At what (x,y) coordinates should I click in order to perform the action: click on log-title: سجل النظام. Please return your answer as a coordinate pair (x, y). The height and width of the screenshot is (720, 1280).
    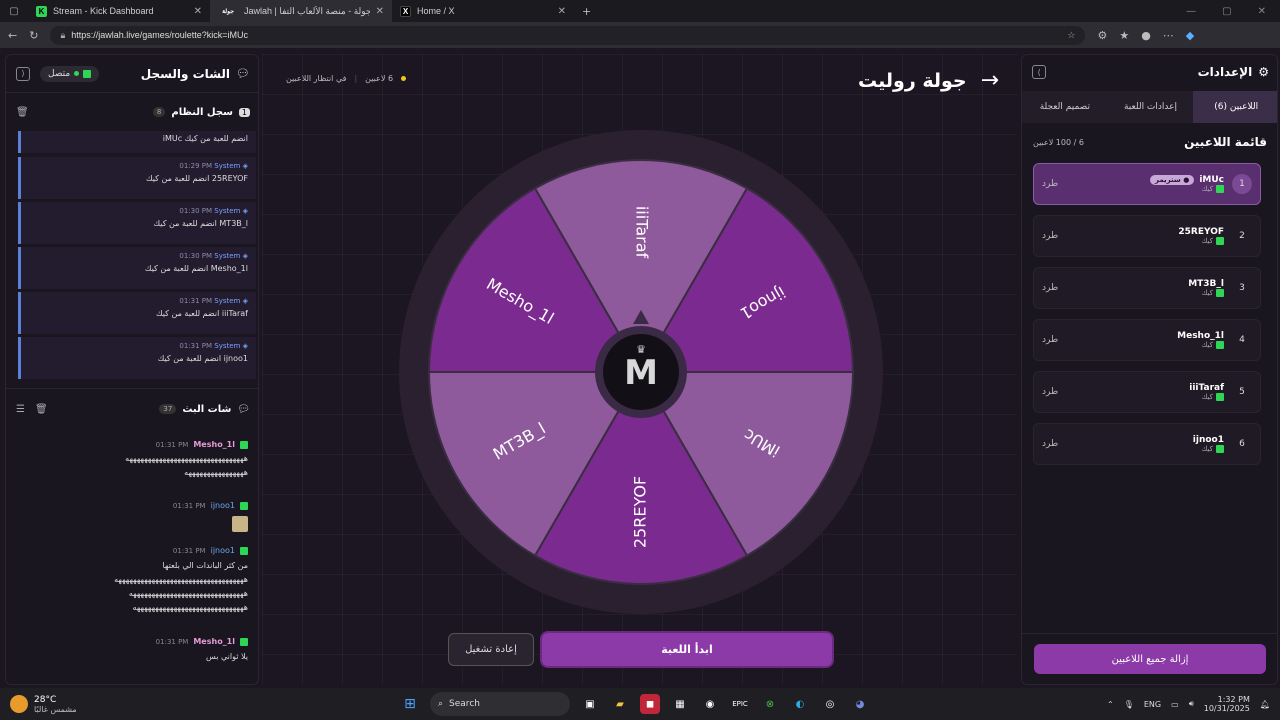
    Looking at the image, I should click on (202, 112).